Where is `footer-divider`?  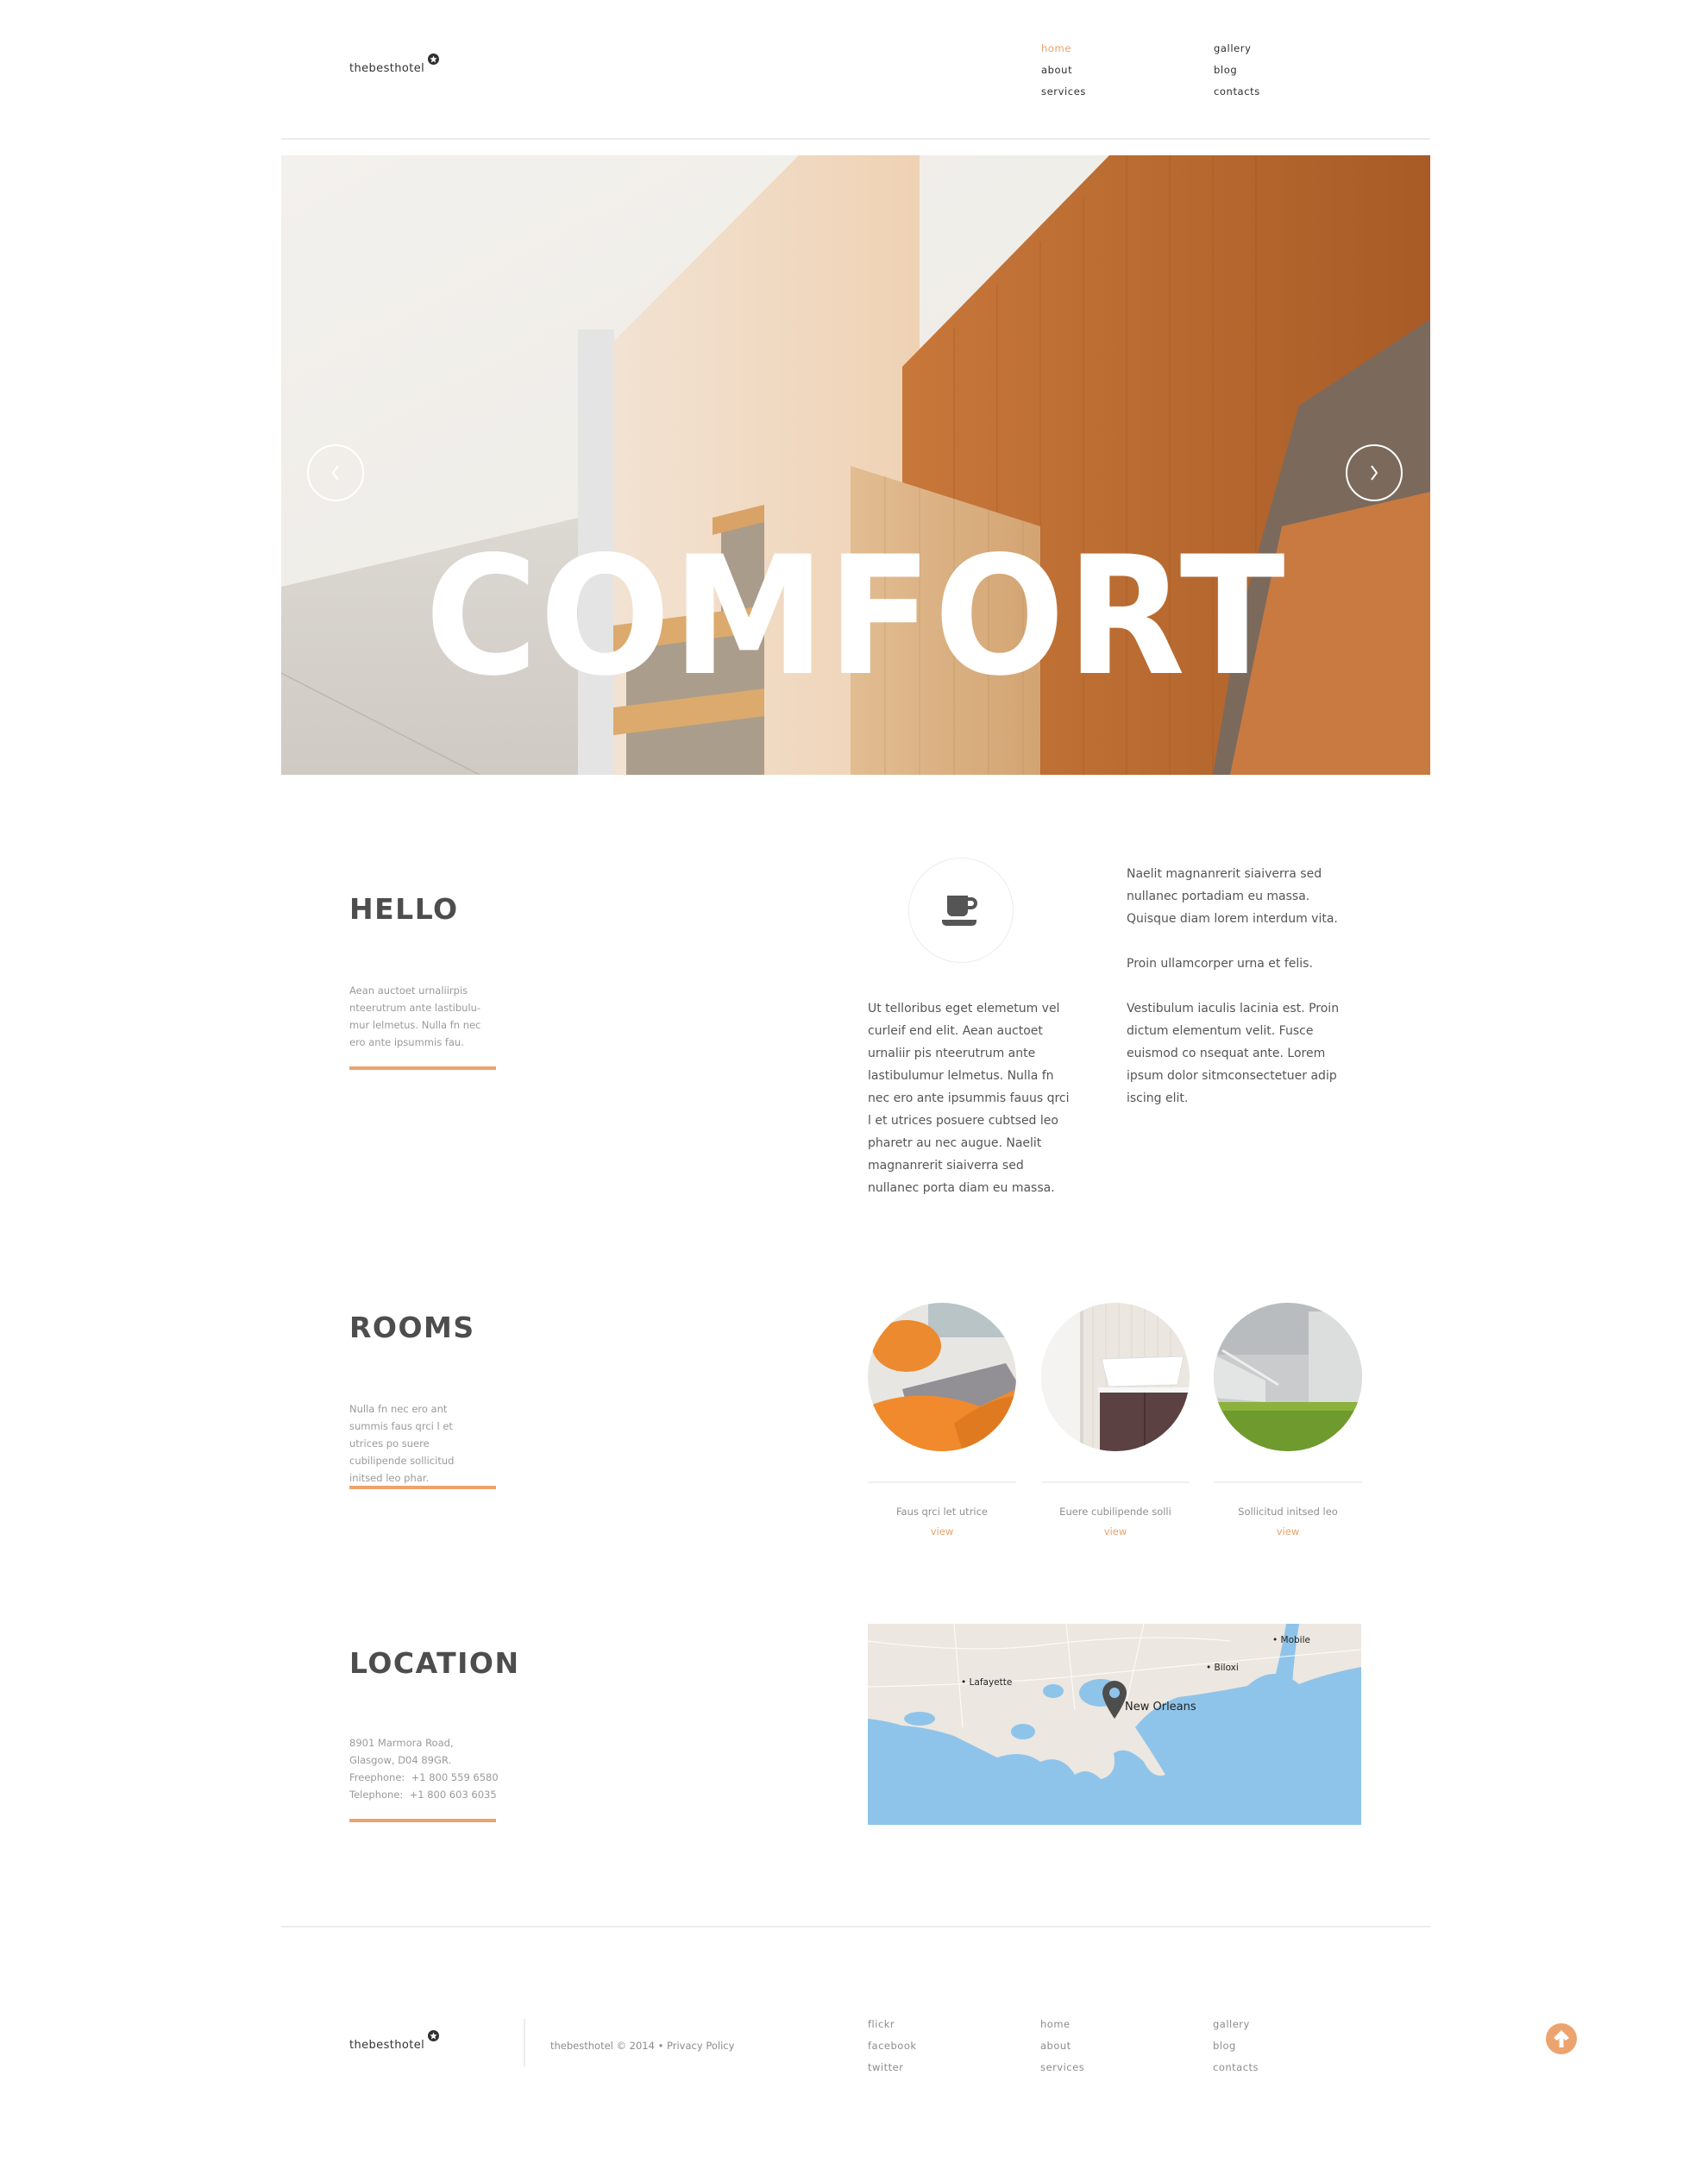
footer-divider is located at coordinates (855, 1927).